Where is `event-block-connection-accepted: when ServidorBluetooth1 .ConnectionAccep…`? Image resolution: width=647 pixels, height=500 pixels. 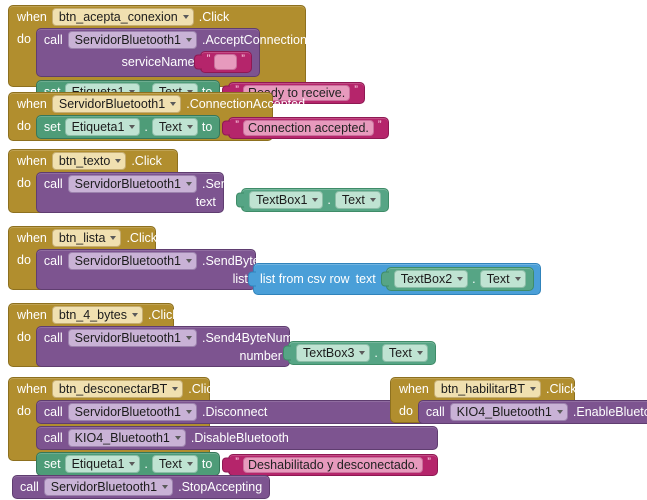
event-block-connection-accepted: when ServidorBluetooth1 .ConnectionAccep… is located at coordinates (198, 116).